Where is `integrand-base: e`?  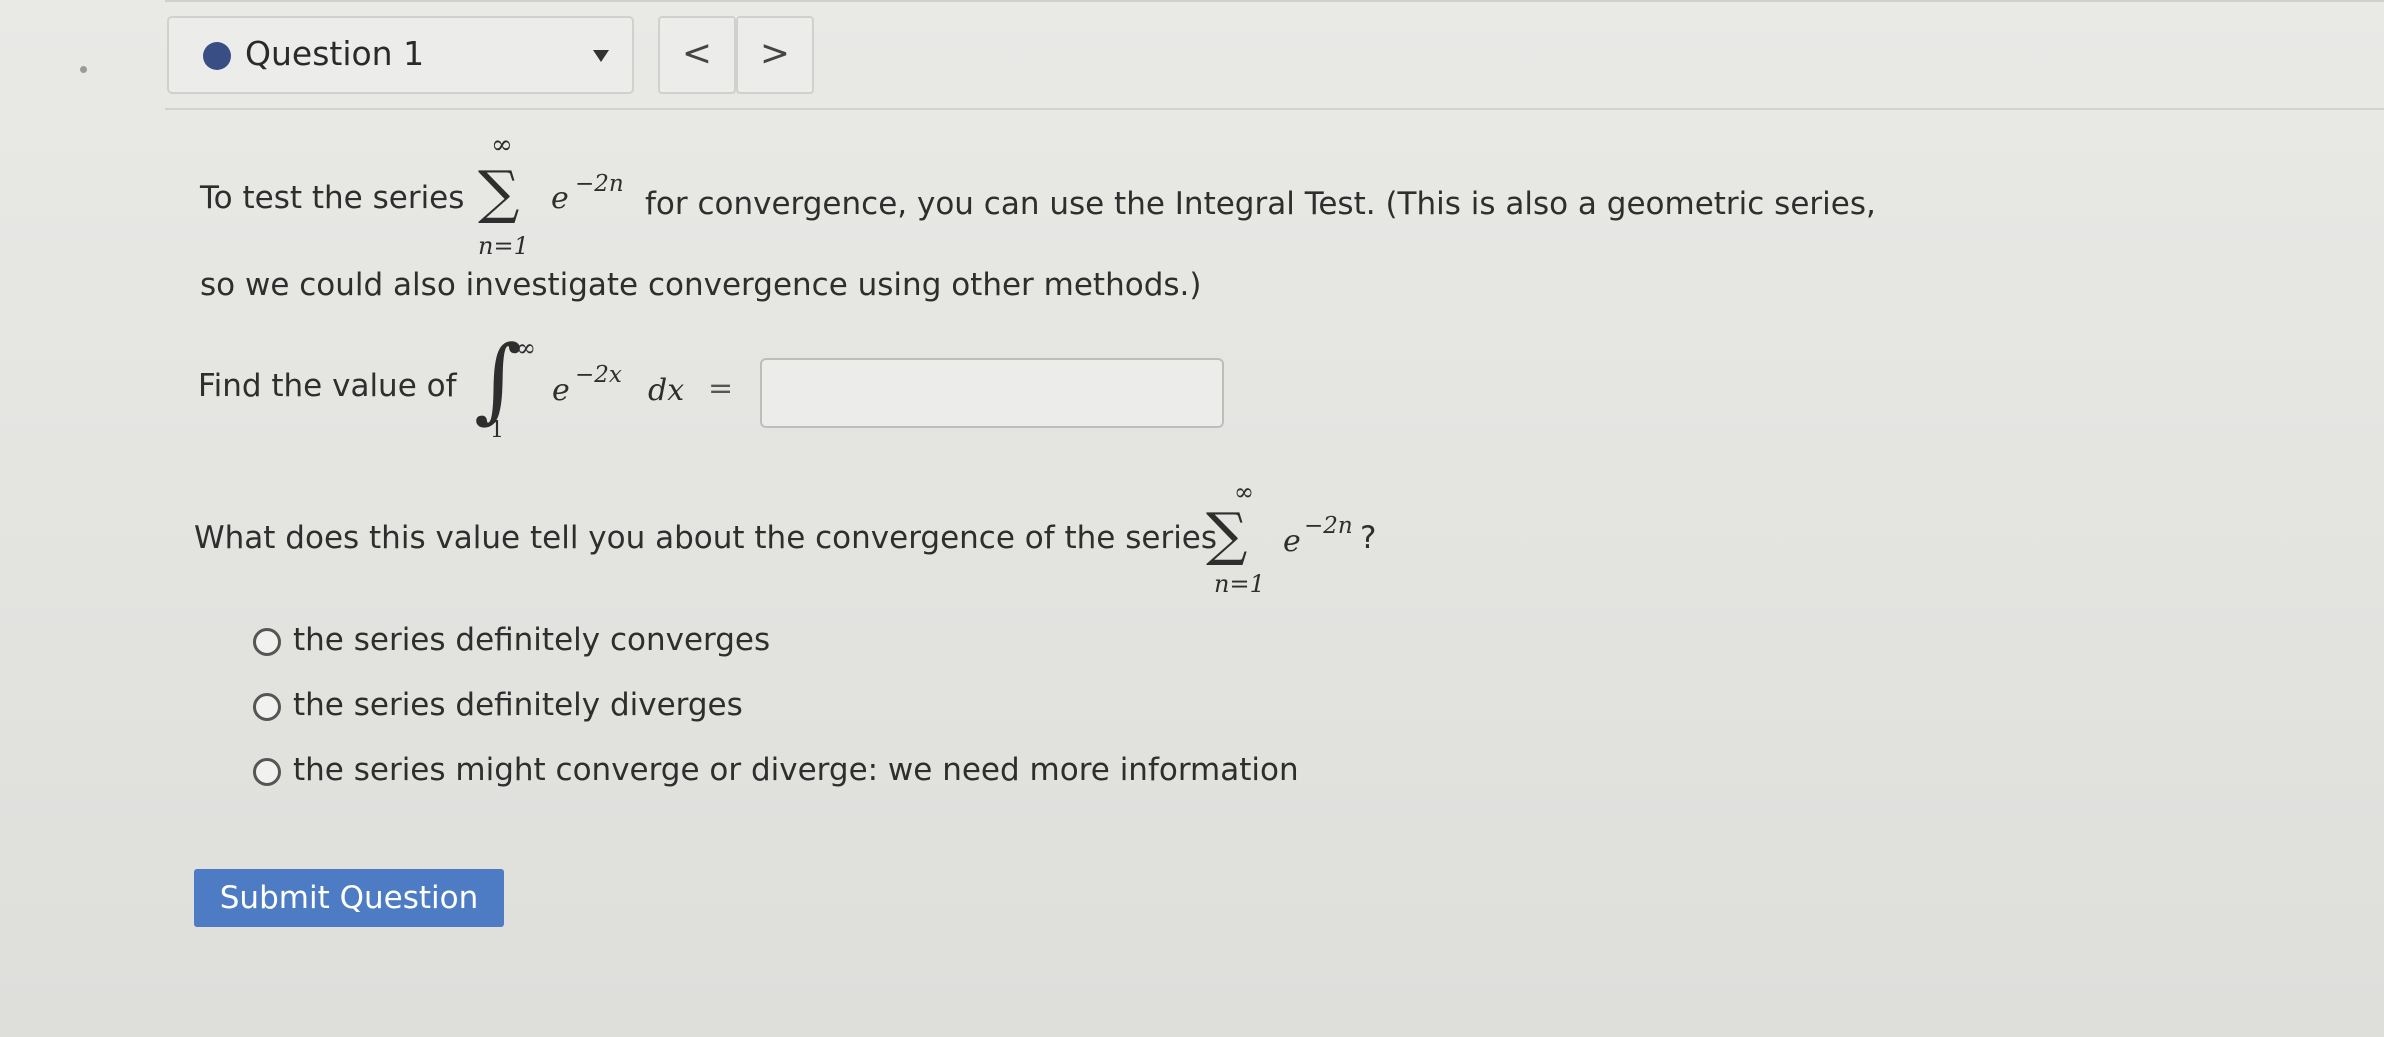
integrand-base: e is located at coordinates (561, 390).